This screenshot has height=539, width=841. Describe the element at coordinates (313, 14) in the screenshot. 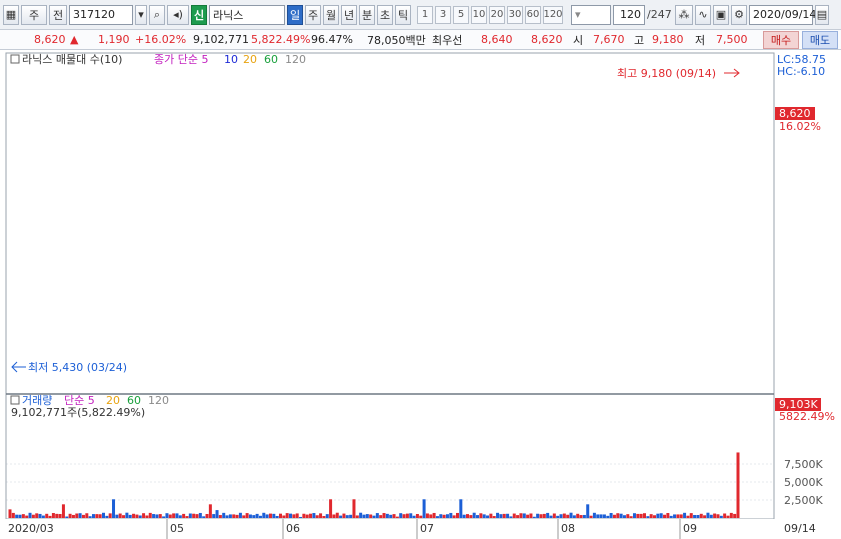

I see `period-week: 주` at that location.